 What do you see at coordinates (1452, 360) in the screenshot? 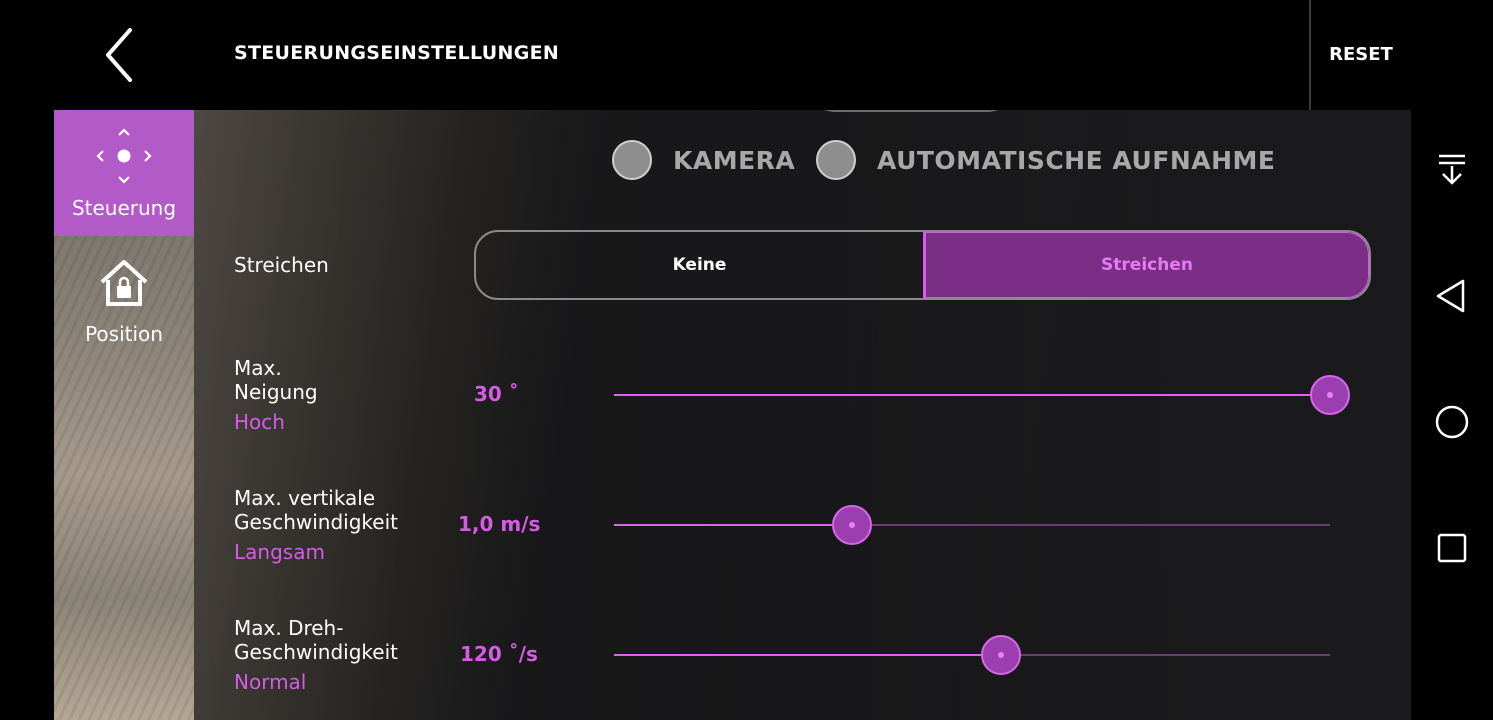
I see `system-nav-bar` at bounding box center [1452, 360].